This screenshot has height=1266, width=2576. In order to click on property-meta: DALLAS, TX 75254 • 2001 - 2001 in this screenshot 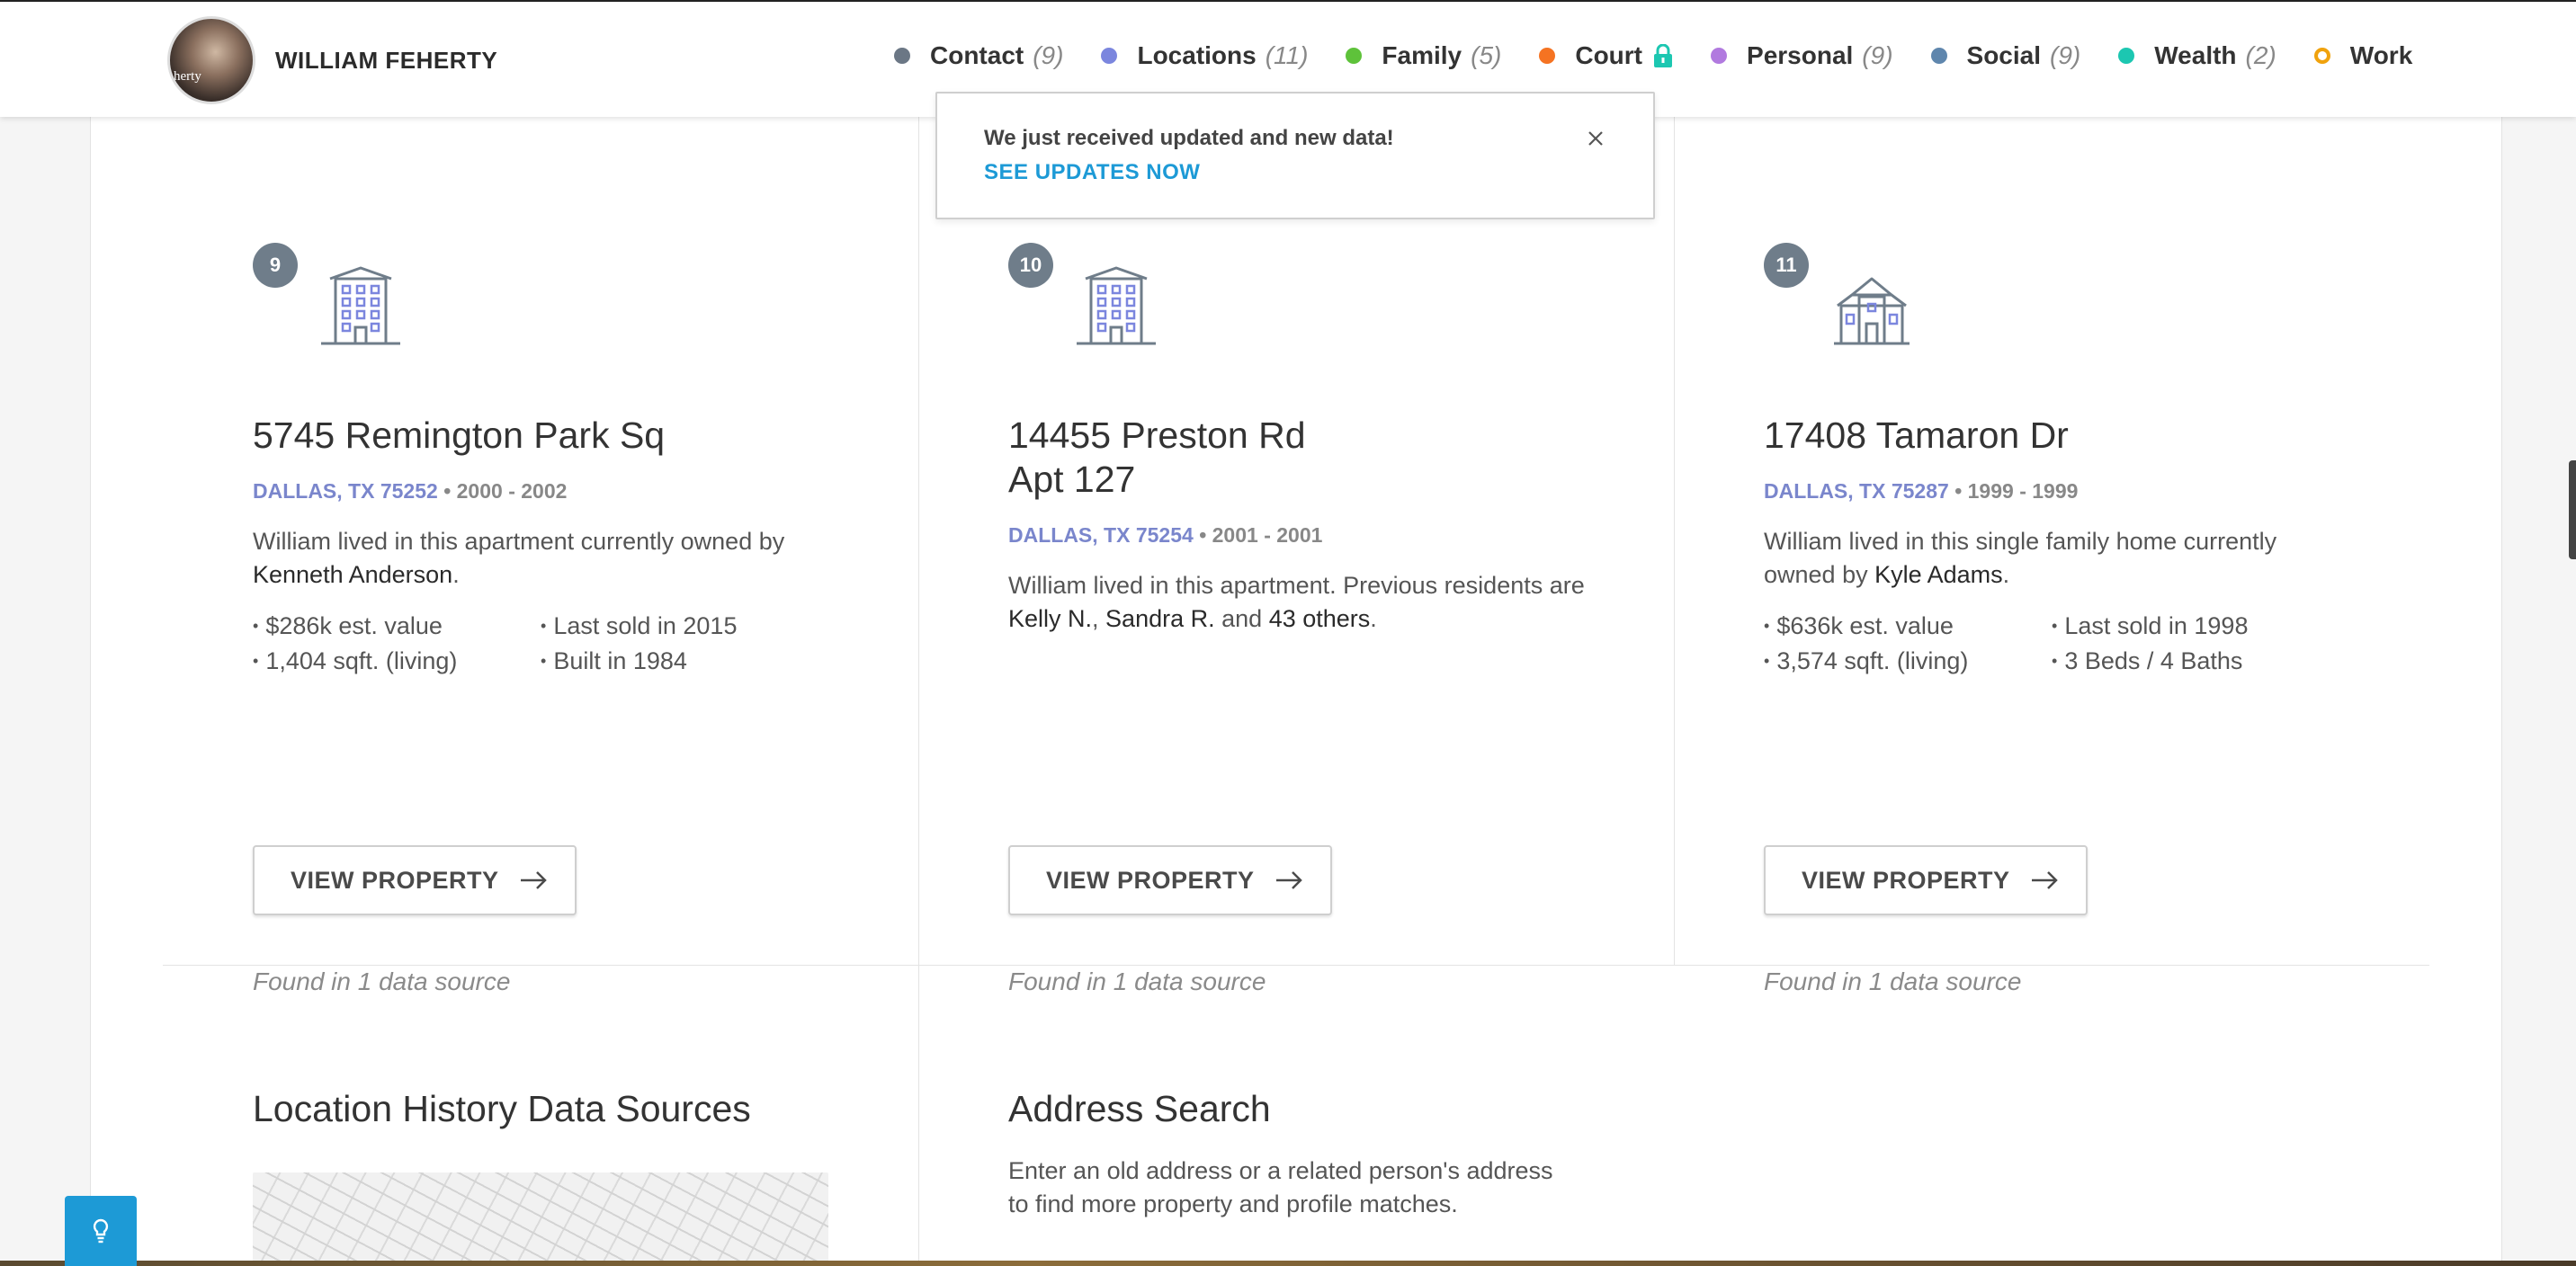, I will do `click(1323, 535)`.